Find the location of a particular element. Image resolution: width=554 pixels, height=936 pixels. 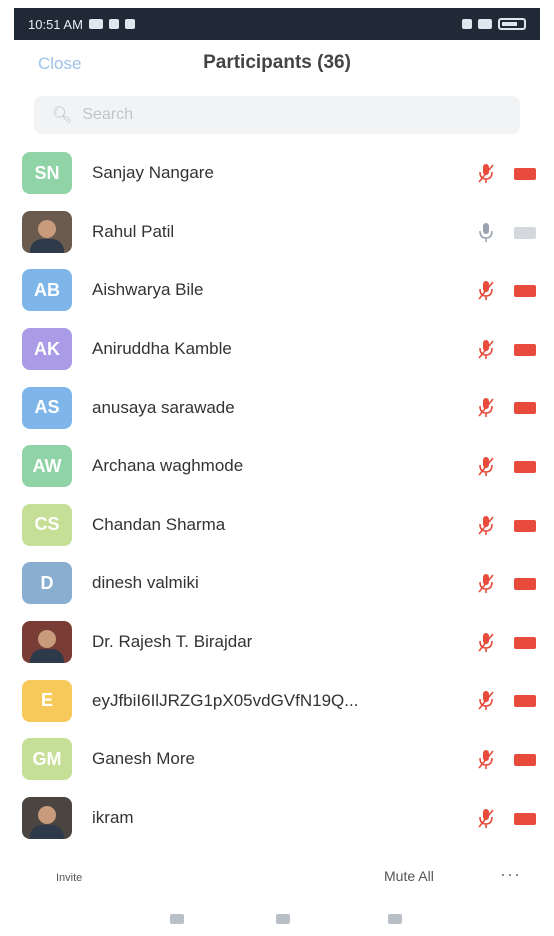

avatar-initials: SN is located at coordinates (47, 172).